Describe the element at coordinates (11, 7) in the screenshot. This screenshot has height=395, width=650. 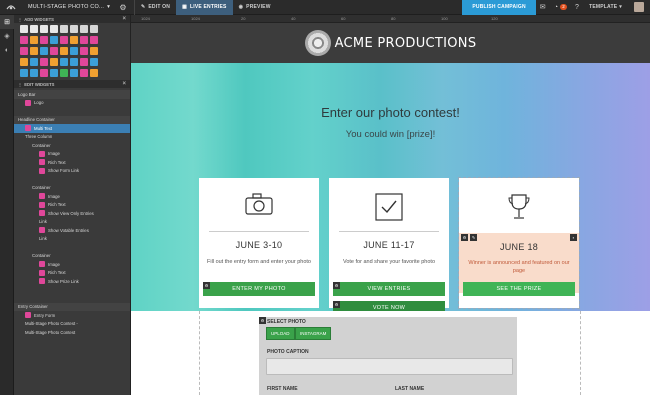
I see `app-logo-icon` at that location.